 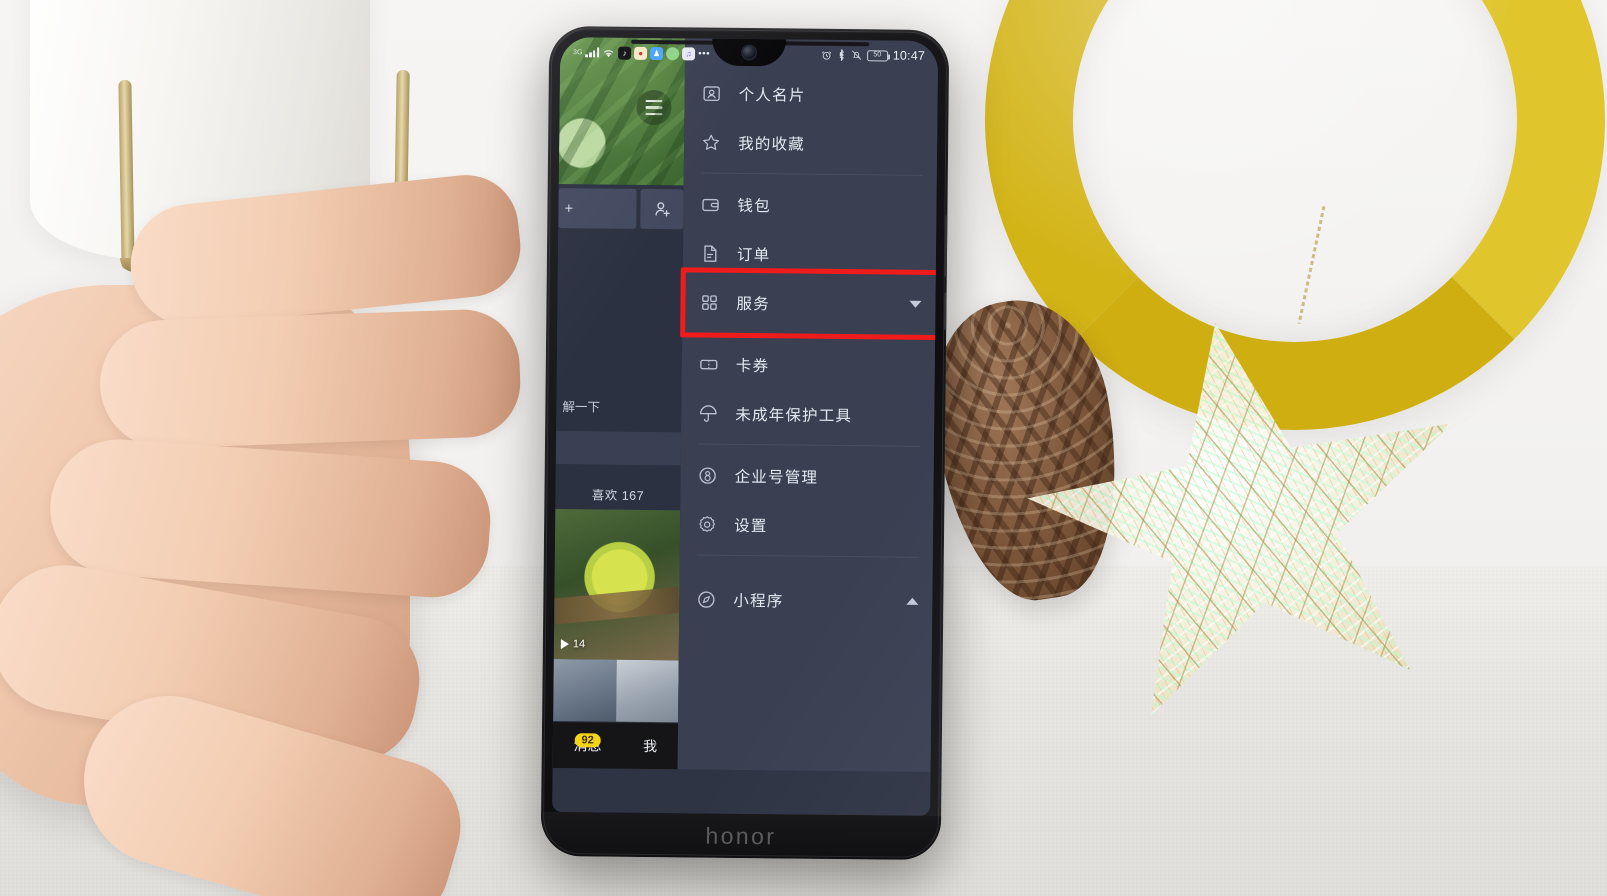 I want to click on middle-finger, so click(x=310, y=379).